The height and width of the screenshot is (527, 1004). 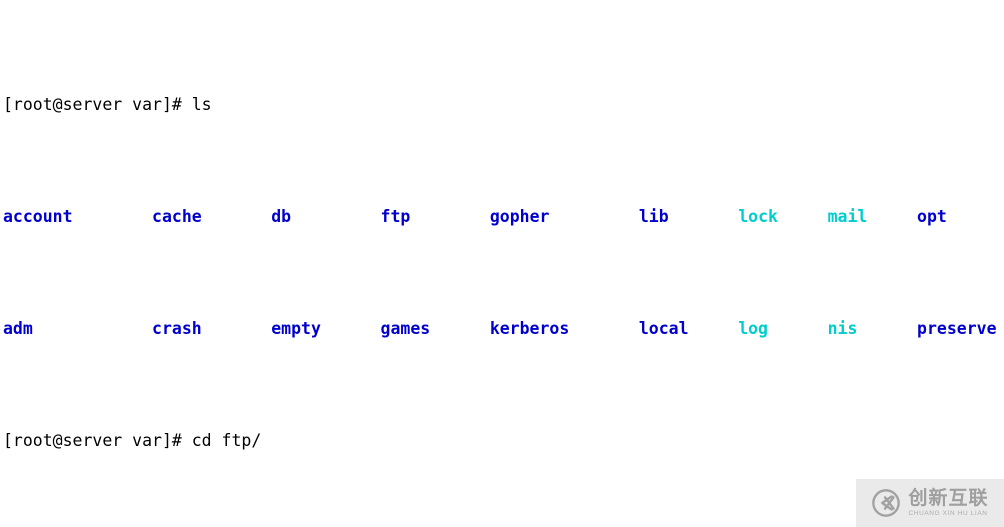 What do you see at coordinates (38, 216) in the screenshot?
I see `ls-entry-account: account` at bounding box center [38, 216].